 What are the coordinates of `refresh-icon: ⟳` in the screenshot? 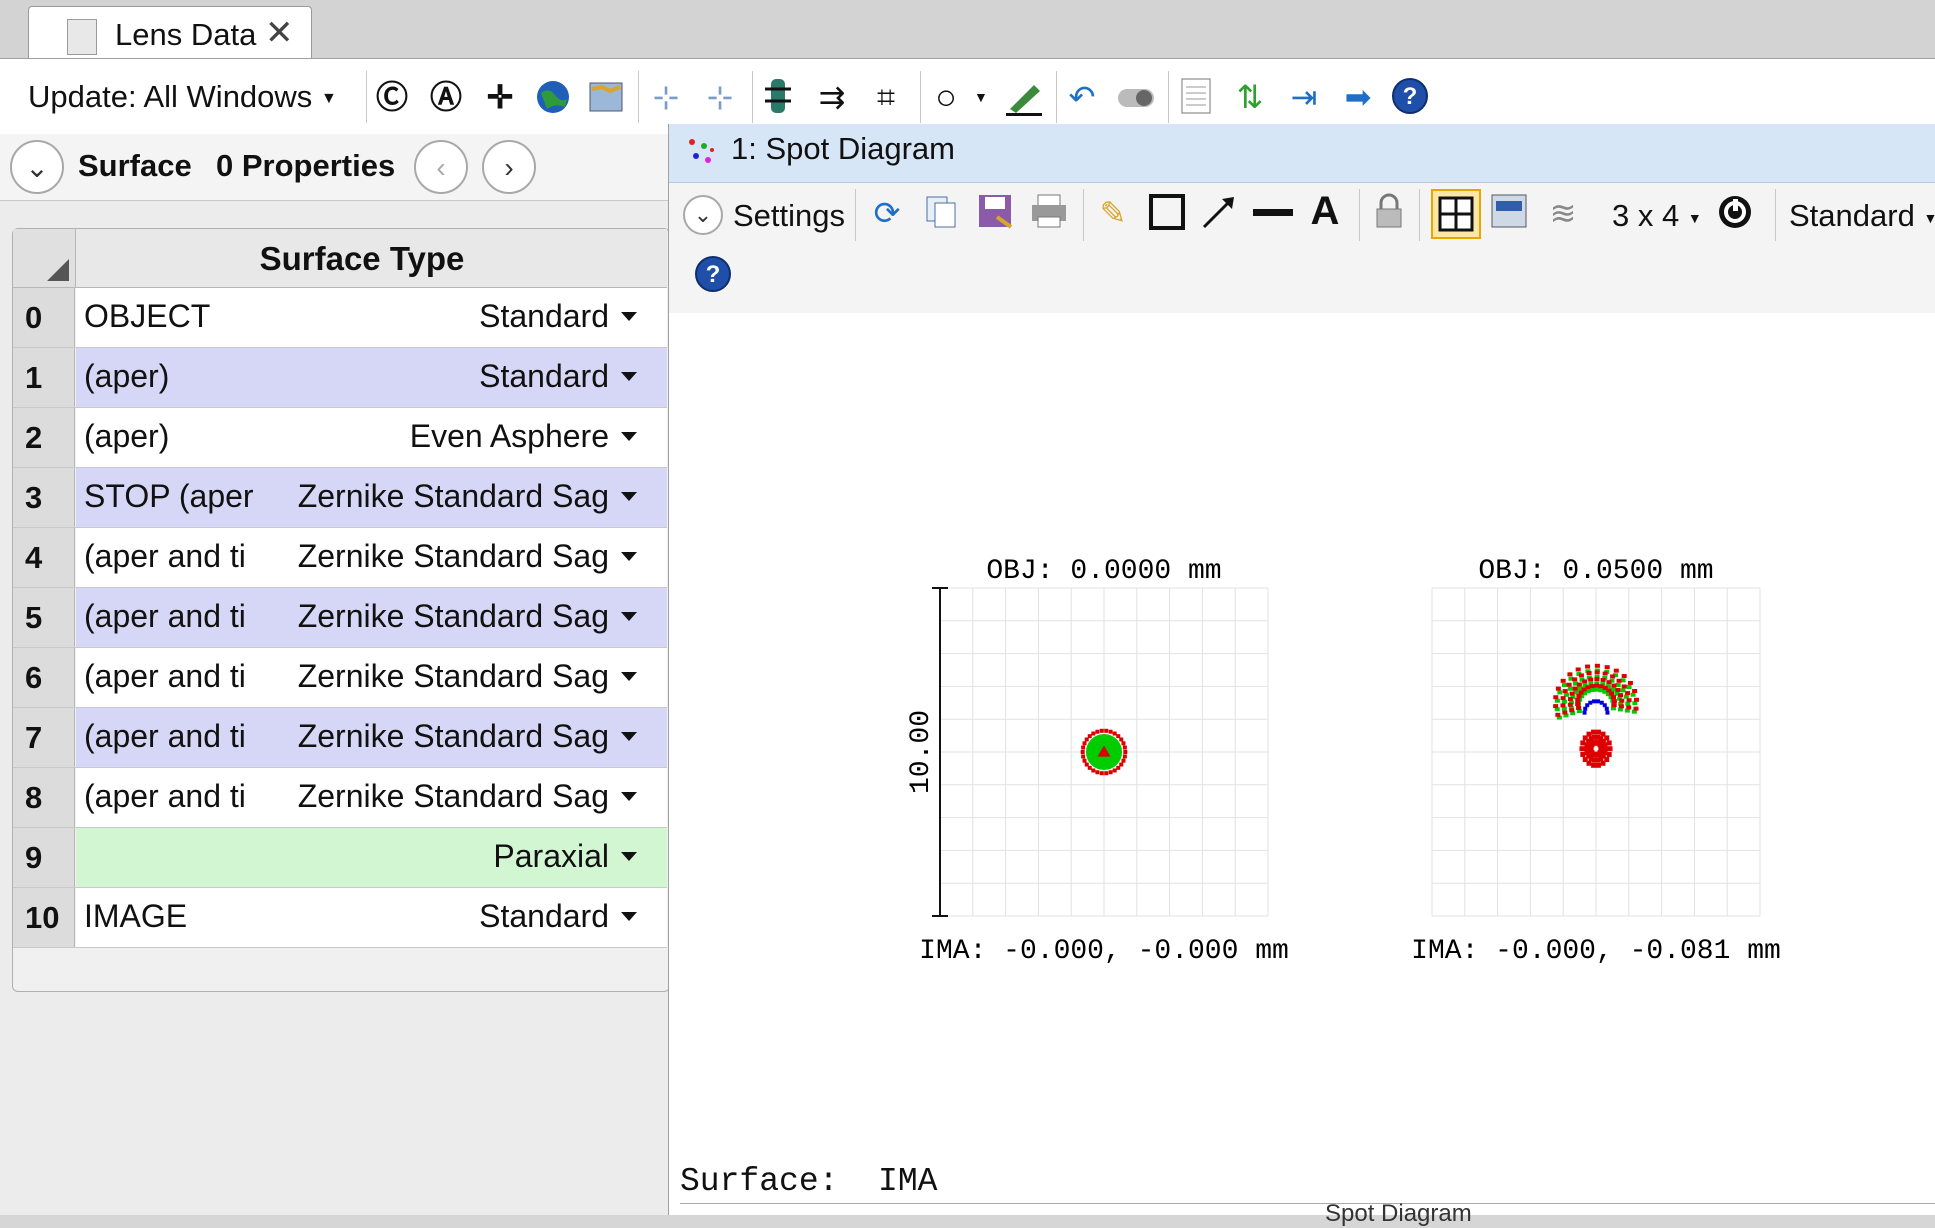 It's located at (887, 213).